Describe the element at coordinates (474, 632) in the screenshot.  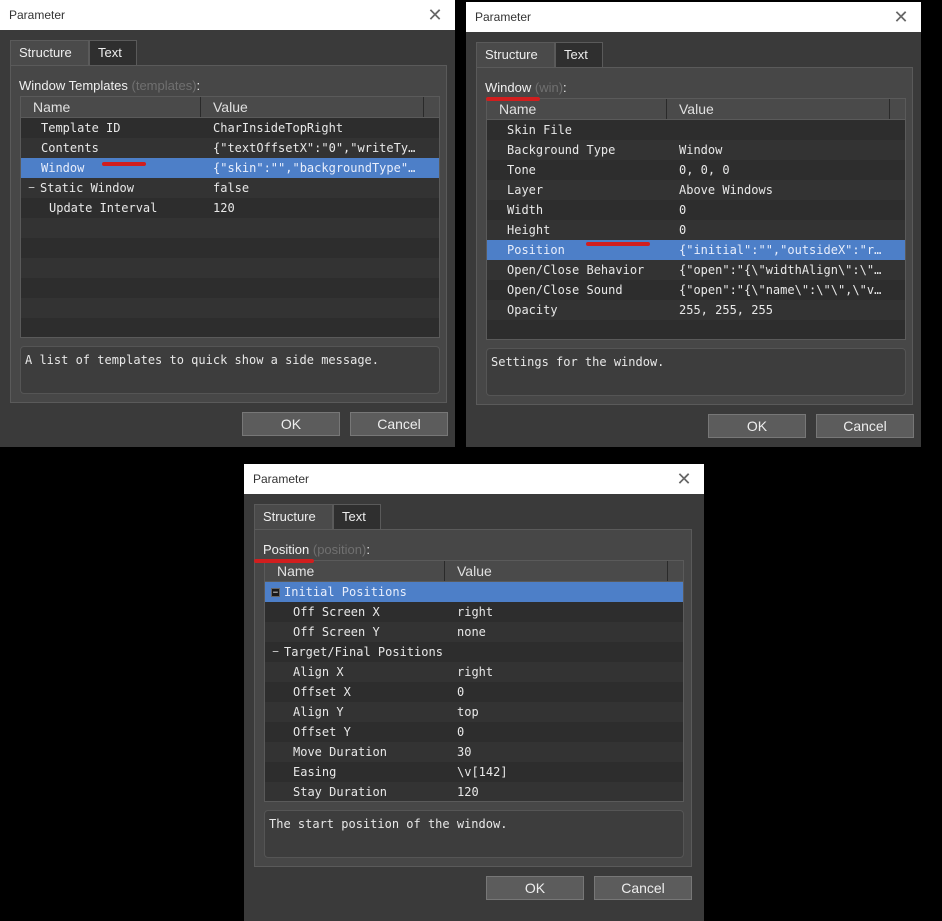
I see `table-row: Off Screen Y none` at that location.